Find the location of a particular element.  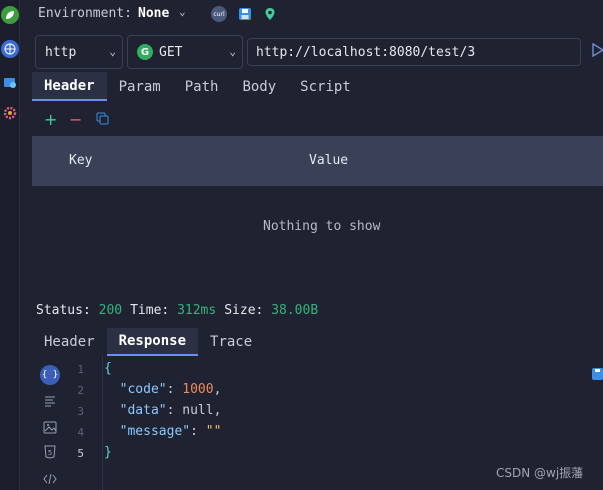

code-line: { is located at coordinates (108, 368).